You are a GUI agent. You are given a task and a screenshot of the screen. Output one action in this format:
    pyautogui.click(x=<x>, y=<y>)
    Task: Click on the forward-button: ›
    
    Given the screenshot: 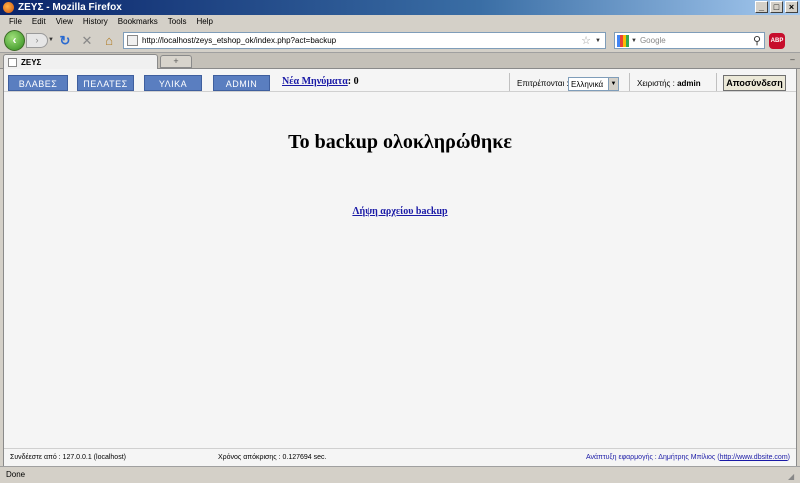 What is the action you would take?
    pyautogui.click(x=37, y=40)
    